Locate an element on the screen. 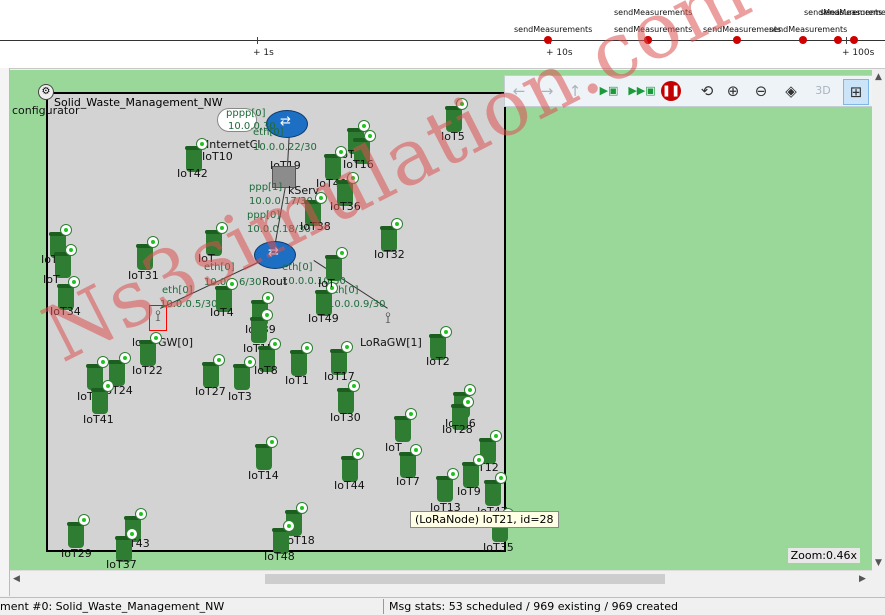 The height and width of the screenshot is (615, 885). run-fast-button: ▶▣ is located at coordinates (609, 91).